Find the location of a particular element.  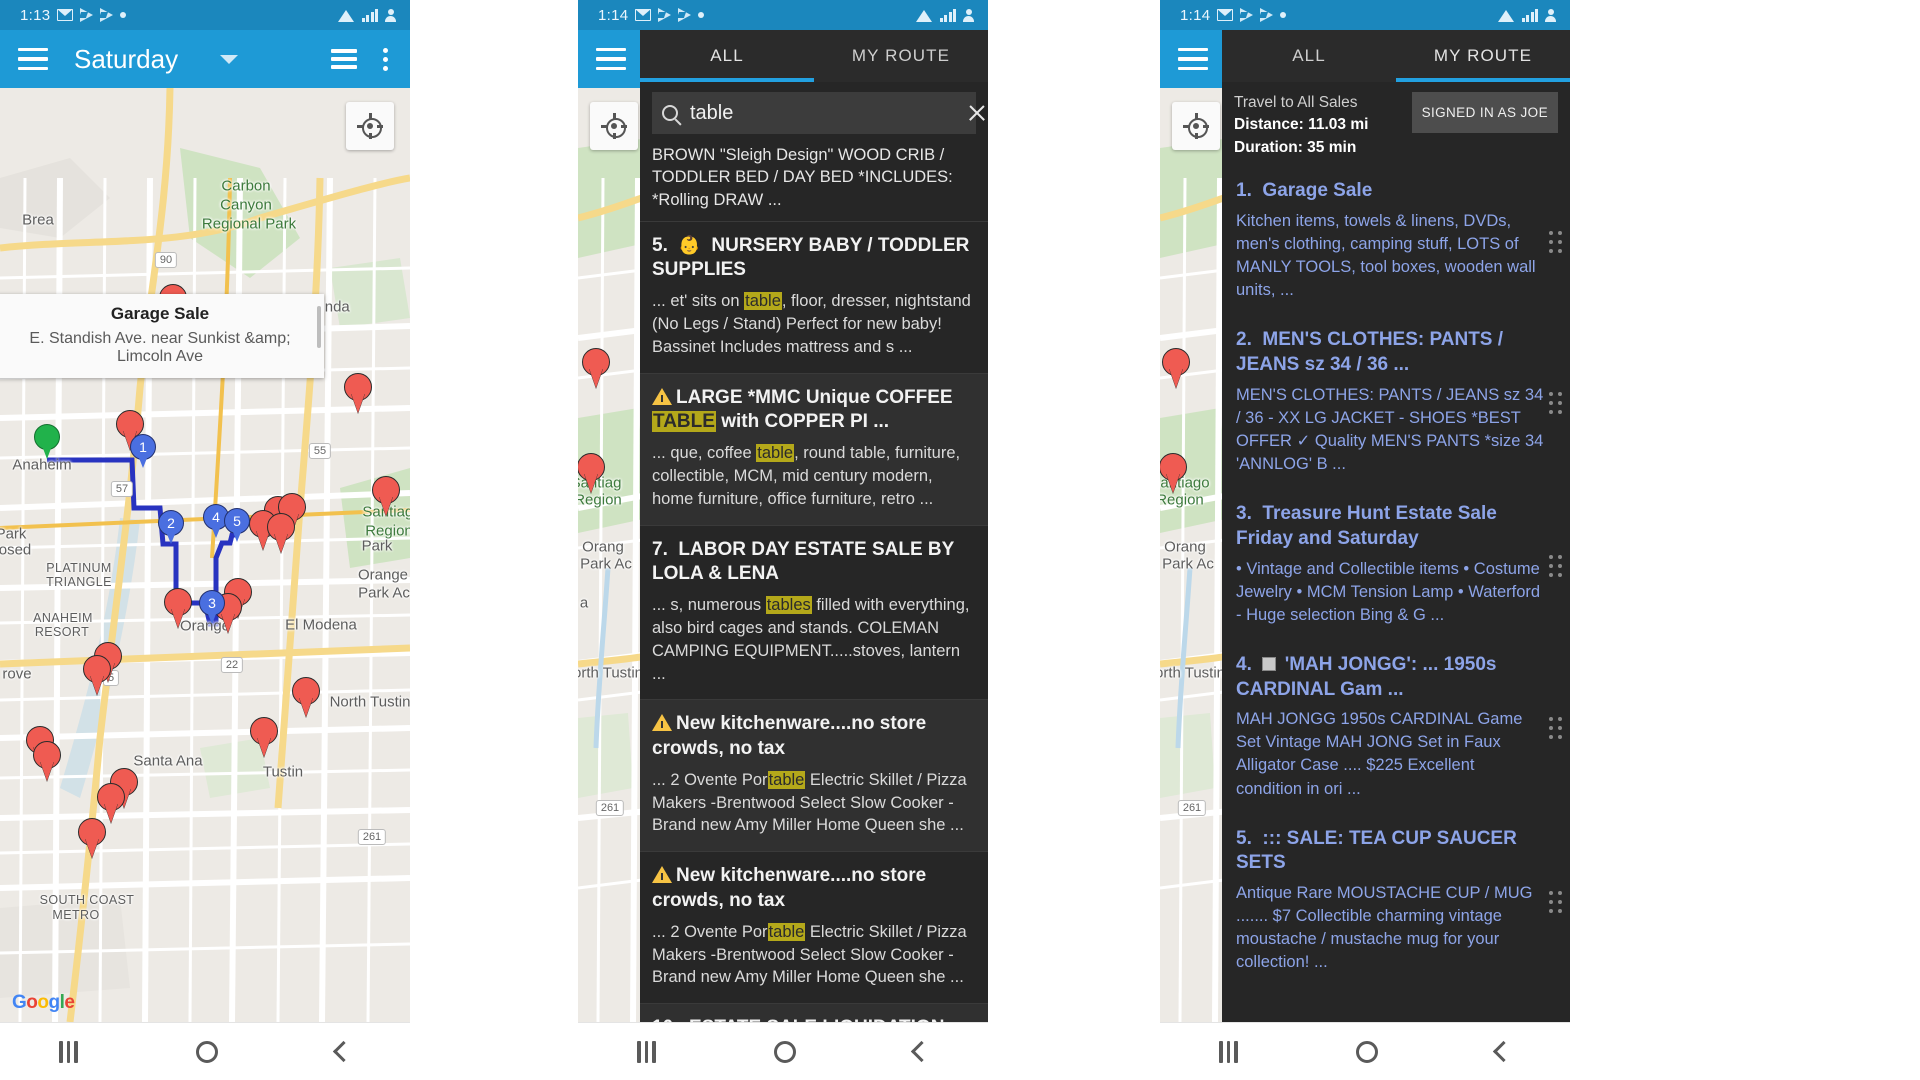

status-time: 1:14 is located at coordinates (1195, 15).